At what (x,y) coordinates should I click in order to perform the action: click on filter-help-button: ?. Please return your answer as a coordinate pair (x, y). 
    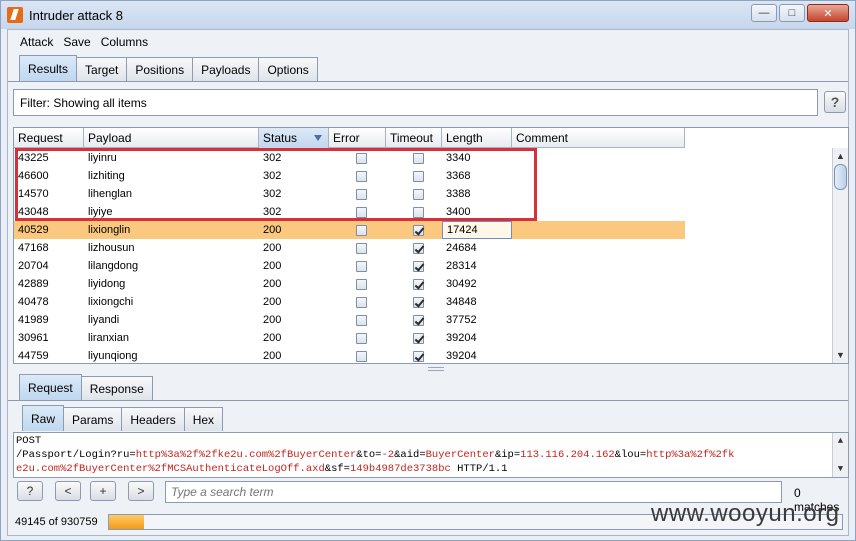
    Looking at the image, I should click on (835, 102).